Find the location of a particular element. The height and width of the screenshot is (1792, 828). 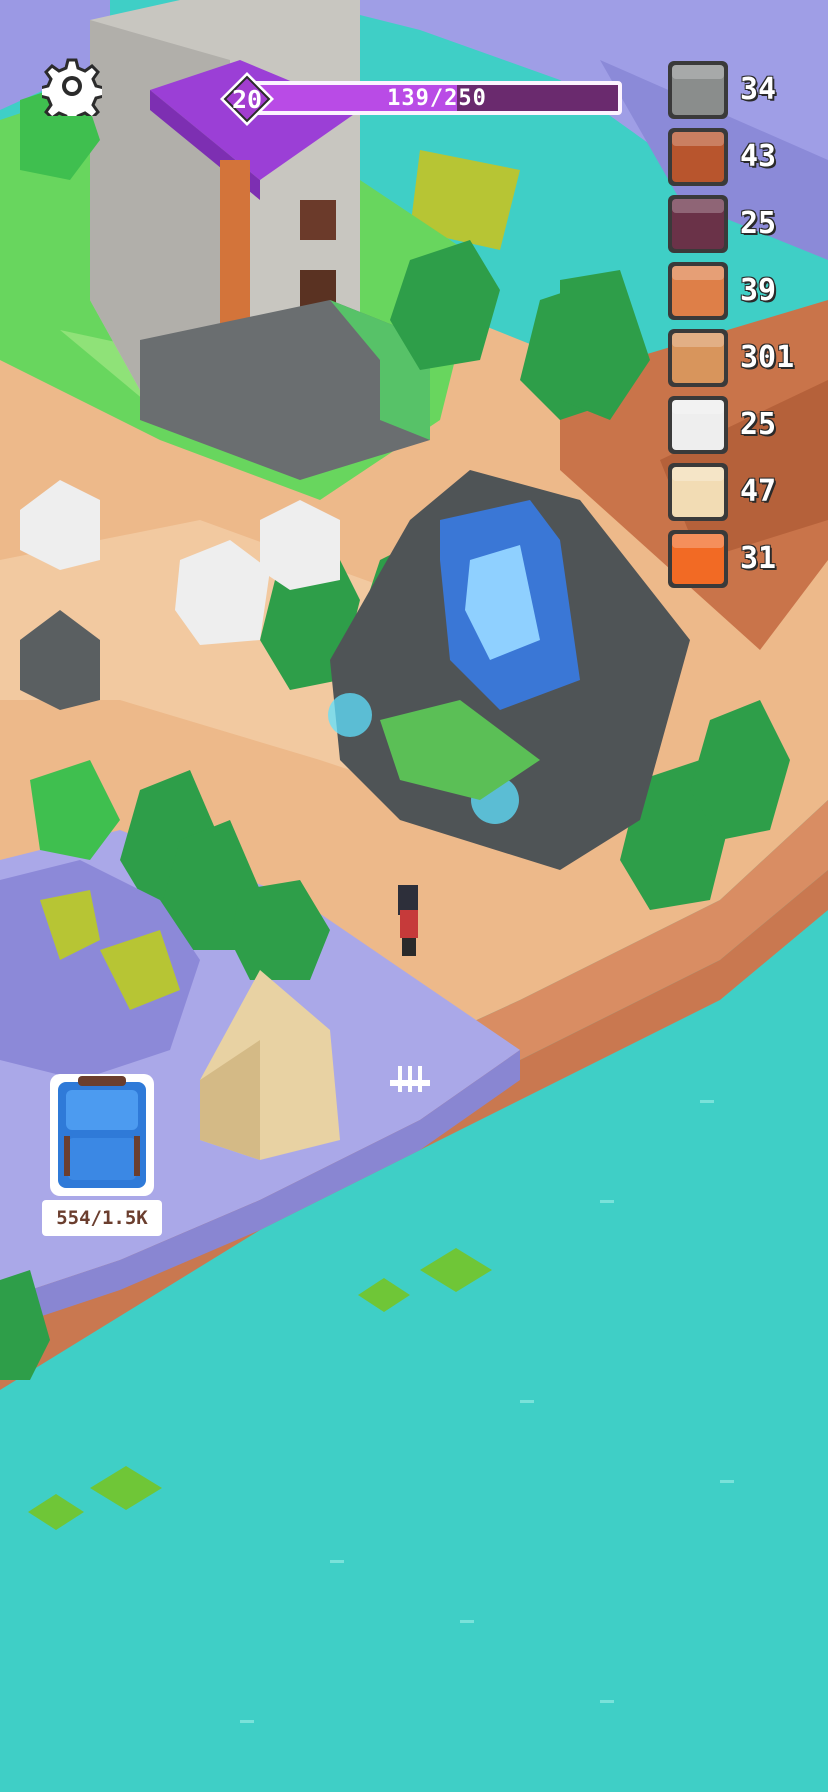

lava-block-icon is located at coordinates (698, 558).